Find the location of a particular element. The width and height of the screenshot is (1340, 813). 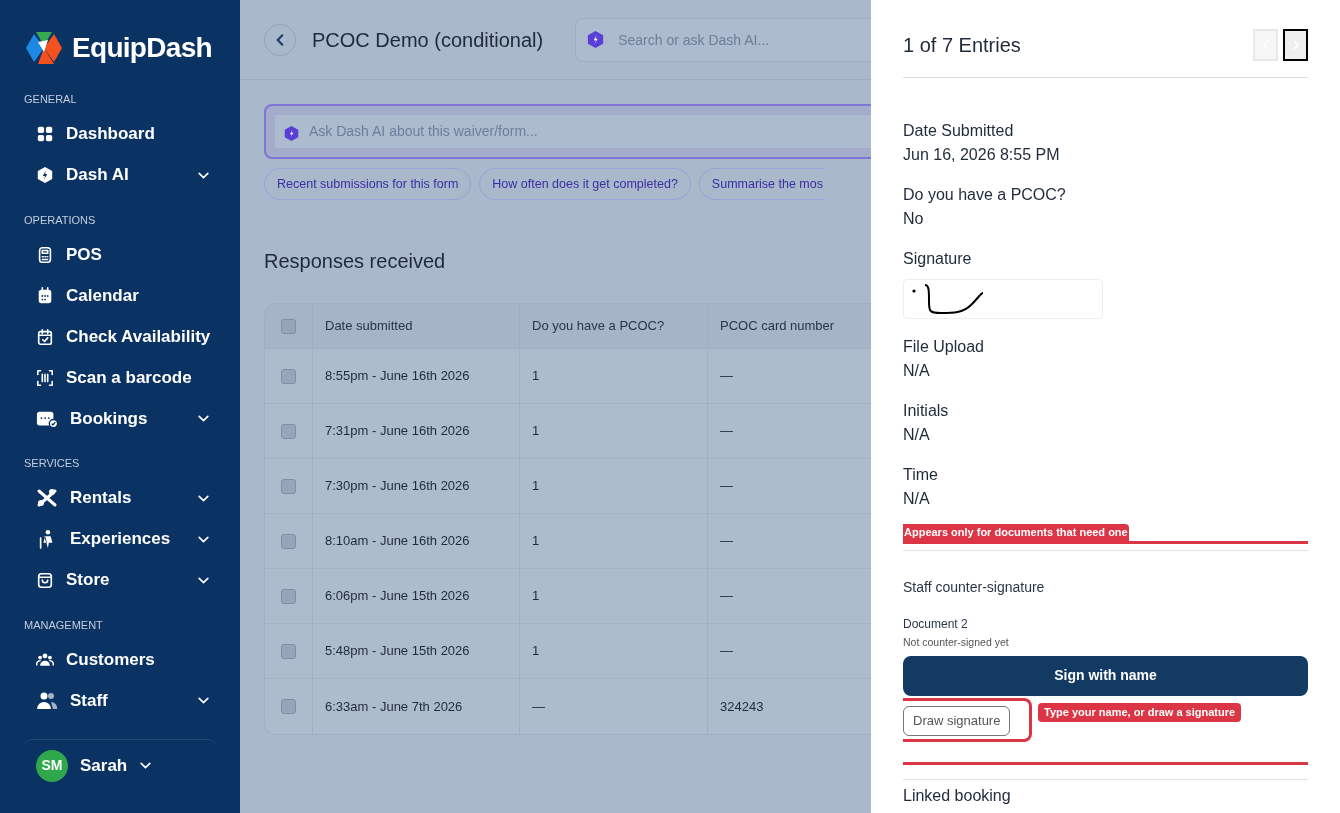

barcode-scan-icon is located at coordinates (45, 377).